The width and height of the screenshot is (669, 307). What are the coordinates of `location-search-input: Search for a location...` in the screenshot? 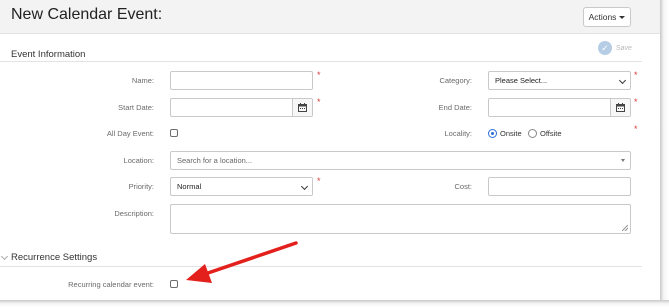 It's located at (400, 160).